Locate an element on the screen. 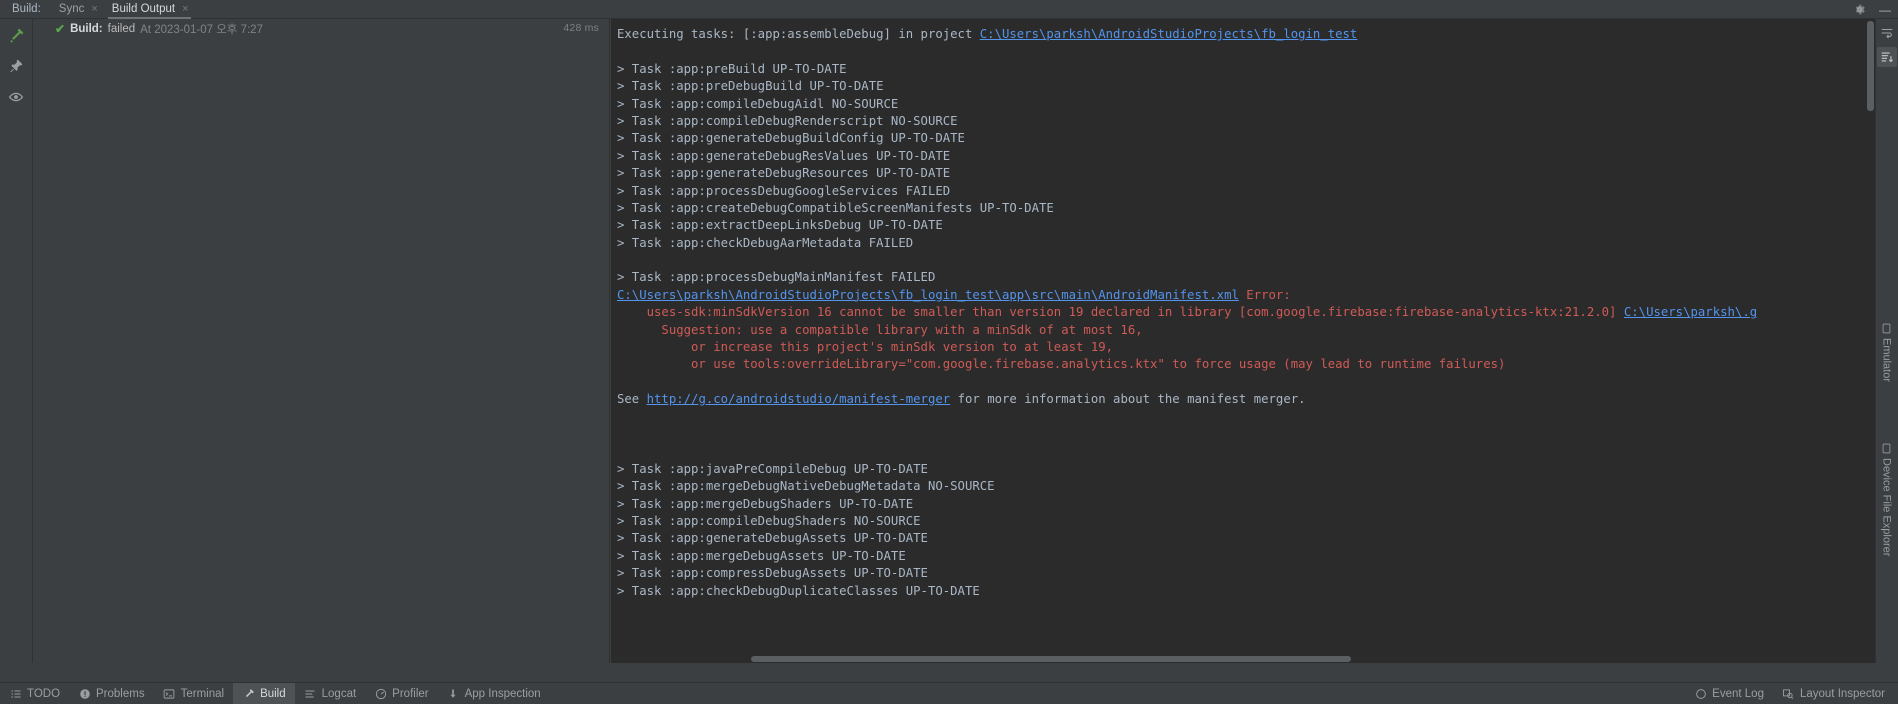 The image size is (1898, 704). soft-wrap-icon is located at coordinates (1887, 33).